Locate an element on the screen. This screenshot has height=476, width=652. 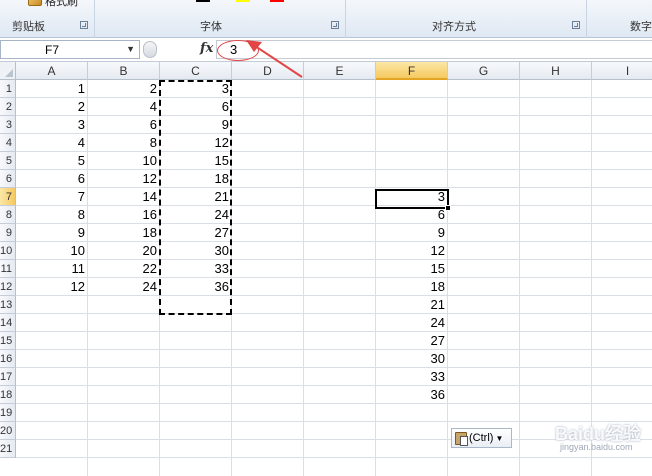
cell-f10: 12 is located at coordinates (412, 251).